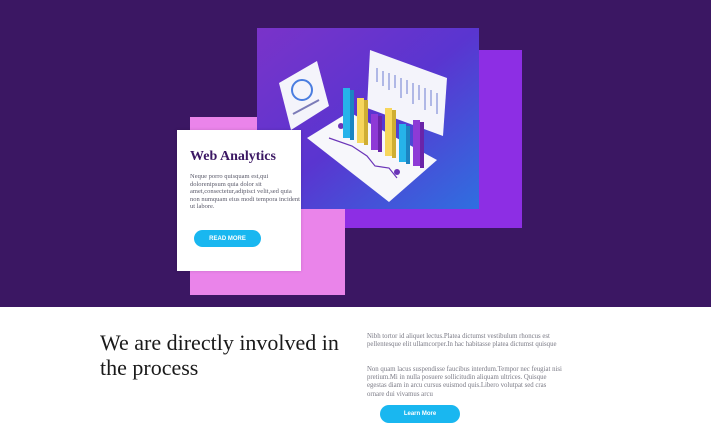  What do you see at coordinates (227, 238) in the screenshot?
I see `read-more-button: READ MORE` at bounding box center [227, 238].